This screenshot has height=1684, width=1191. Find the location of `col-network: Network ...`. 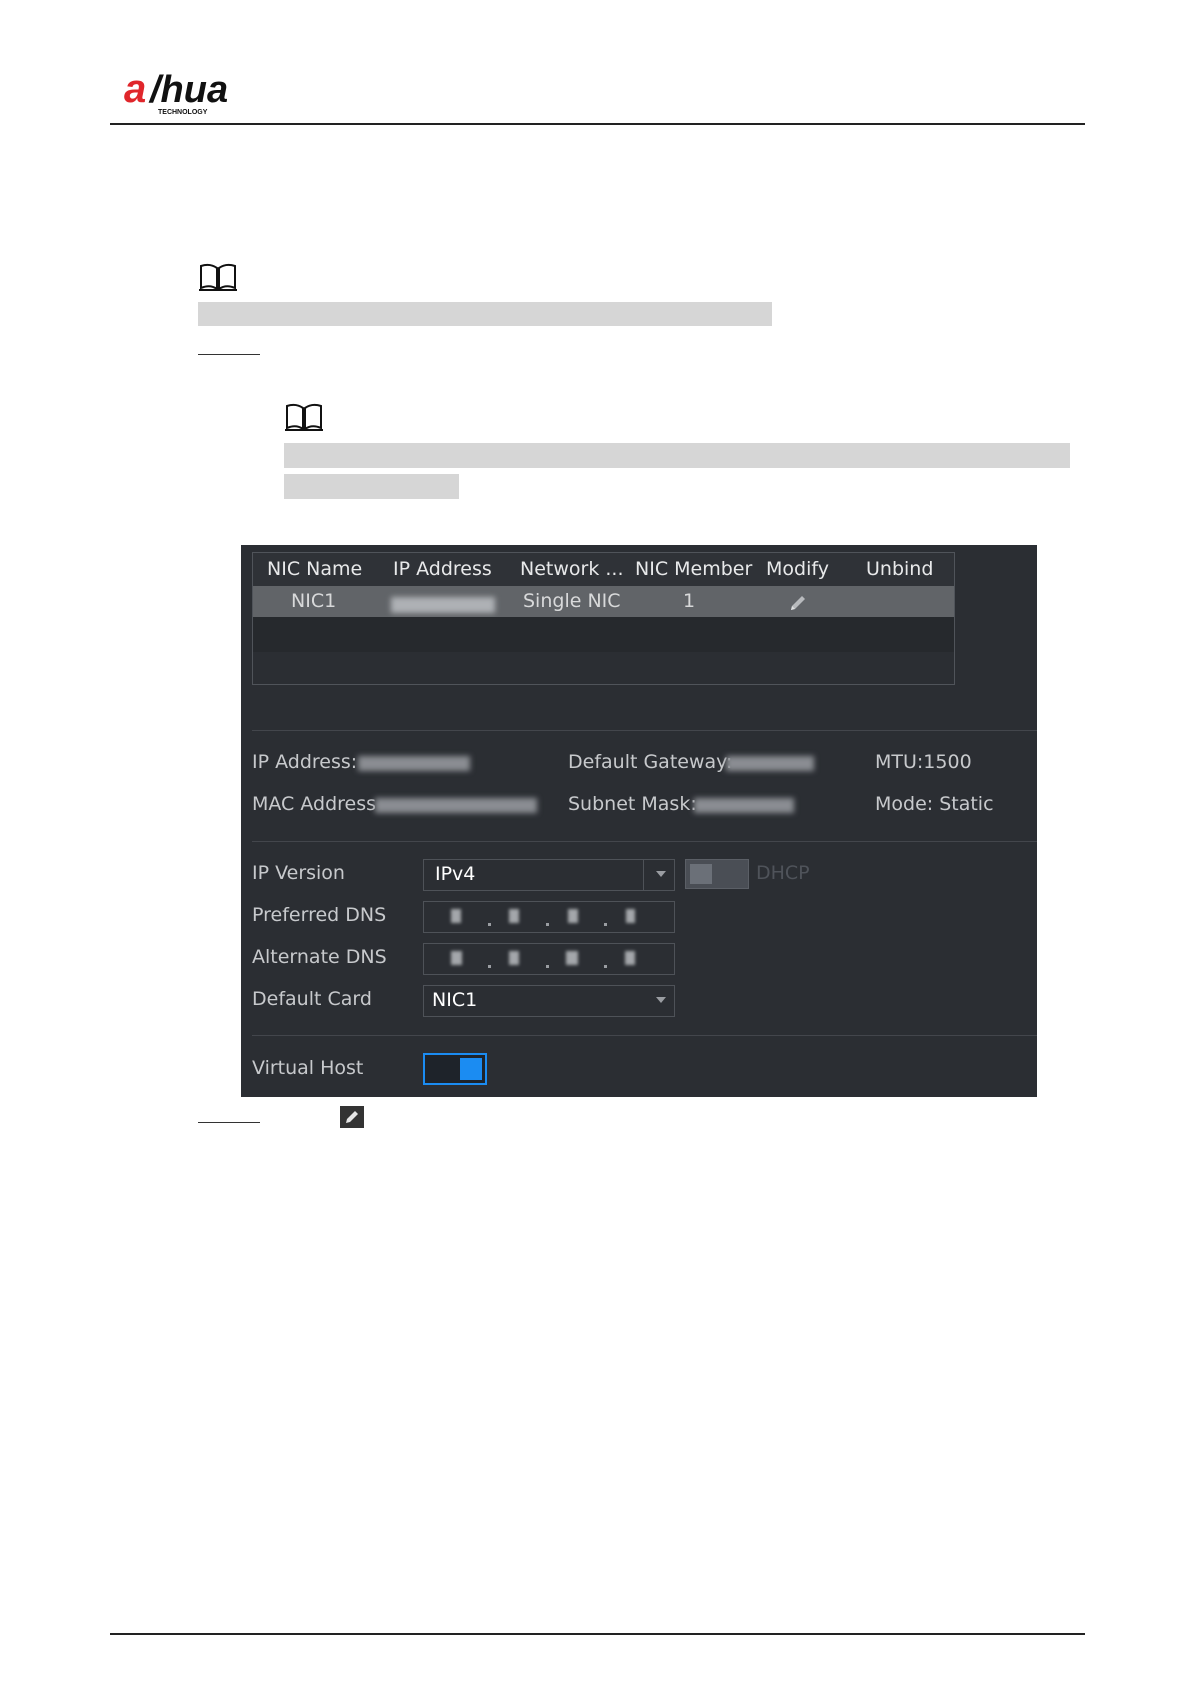

col-network: Network ... is located at coordinates (572, 569).